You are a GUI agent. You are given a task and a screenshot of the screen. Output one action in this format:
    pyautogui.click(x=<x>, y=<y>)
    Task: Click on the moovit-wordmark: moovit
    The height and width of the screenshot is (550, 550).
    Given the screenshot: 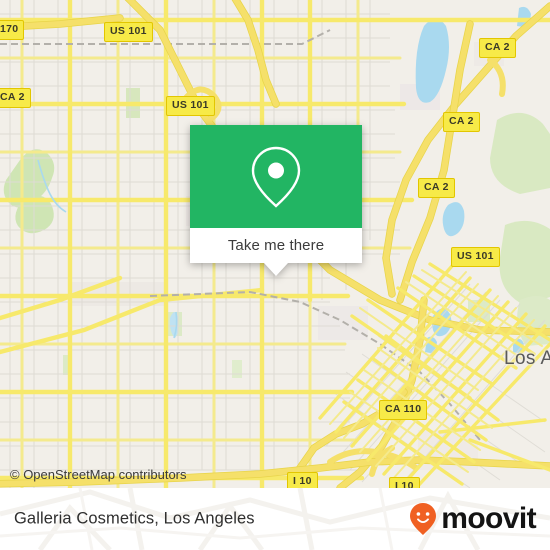 What is the action you would take?
    pyautogui.click(x=488, y=518)
    